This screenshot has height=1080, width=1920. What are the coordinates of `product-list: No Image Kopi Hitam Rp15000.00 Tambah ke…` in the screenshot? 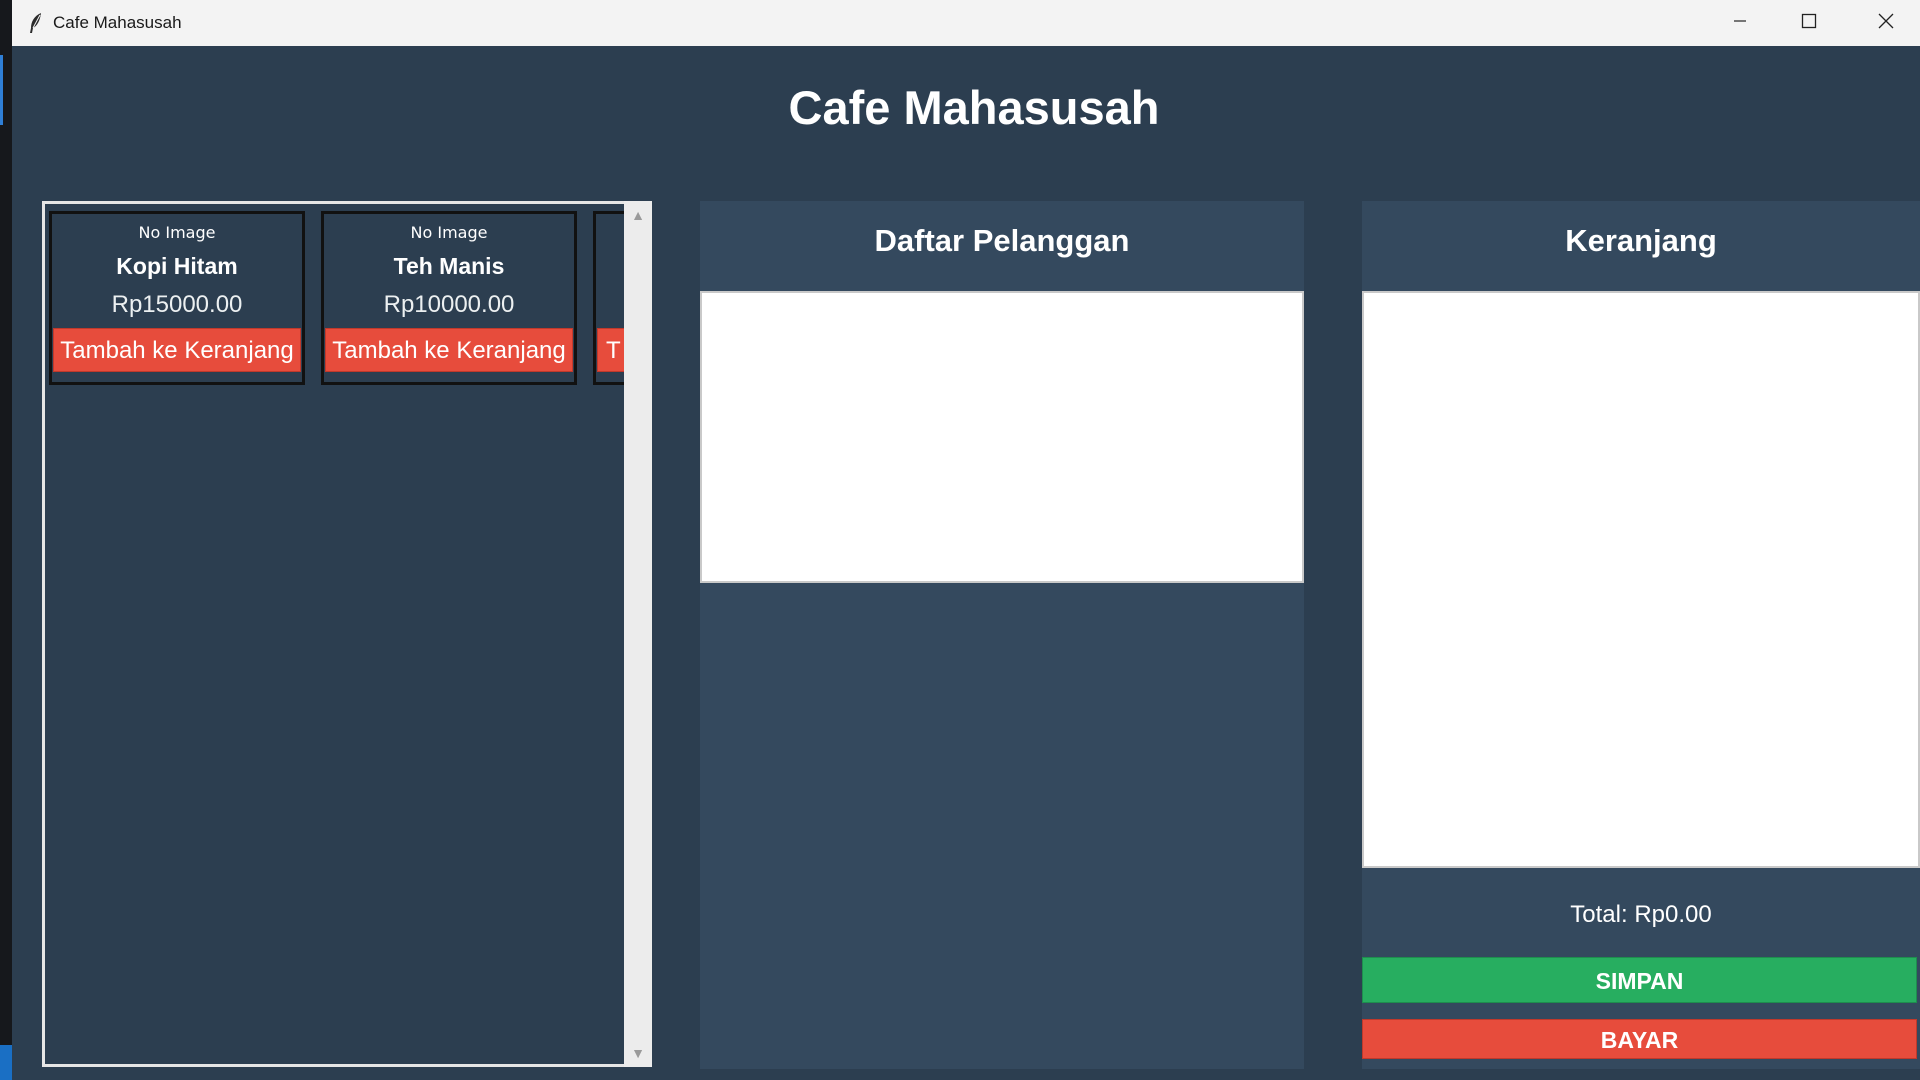 It's located at (337, 301).